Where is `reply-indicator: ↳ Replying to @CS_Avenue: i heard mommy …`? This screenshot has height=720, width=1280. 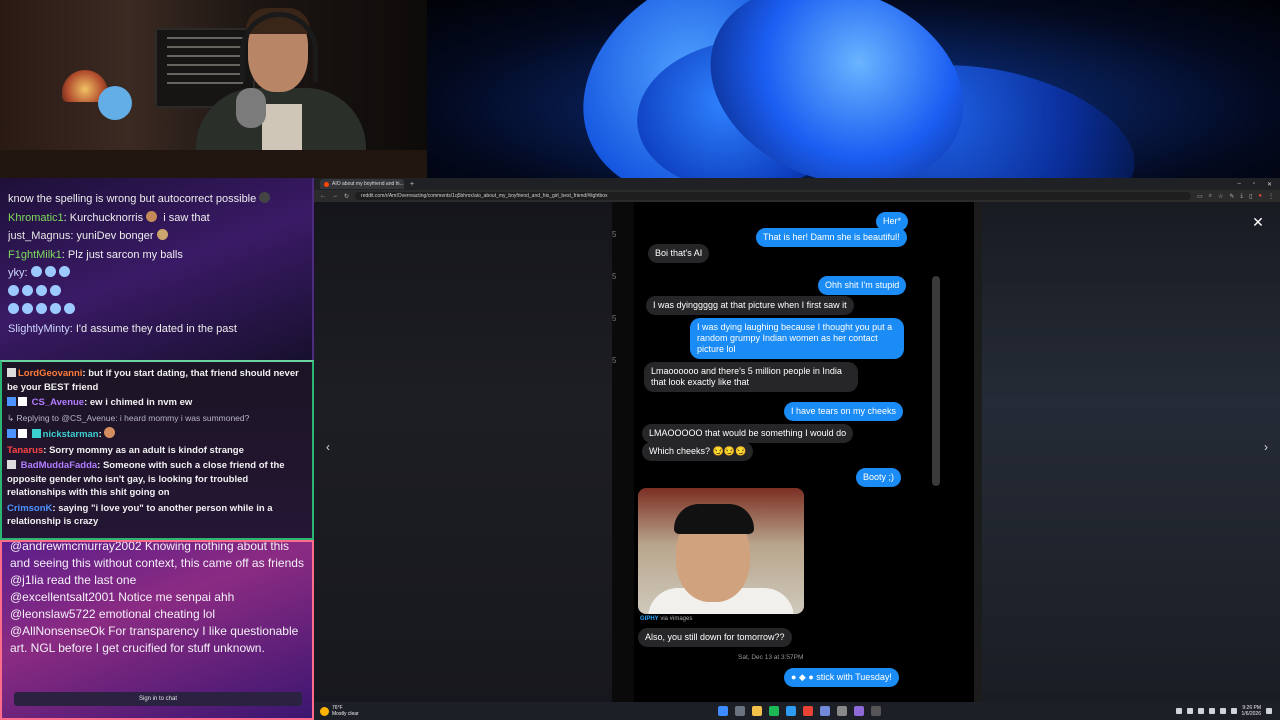
reply-indicator: ↳ Replying to @CS_Avenue: i heard mommy … is located at coordinates (128, 417).